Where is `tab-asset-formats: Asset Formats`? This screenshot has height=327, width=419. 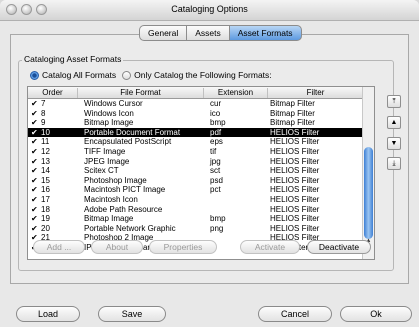
tab-asset-formats: Asset Formats is located at coordinates (265, 33).